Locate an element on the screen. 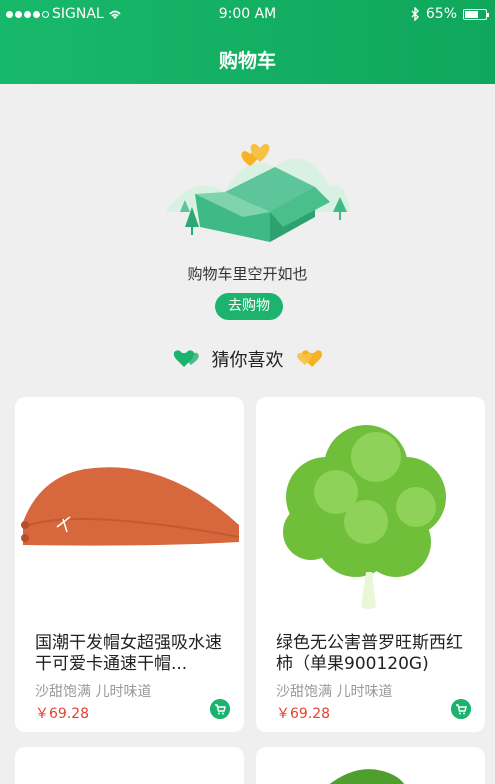 The height and width of the screenshot is (784, 495). empty-cart-illustration is located at coordinates (257, 192).